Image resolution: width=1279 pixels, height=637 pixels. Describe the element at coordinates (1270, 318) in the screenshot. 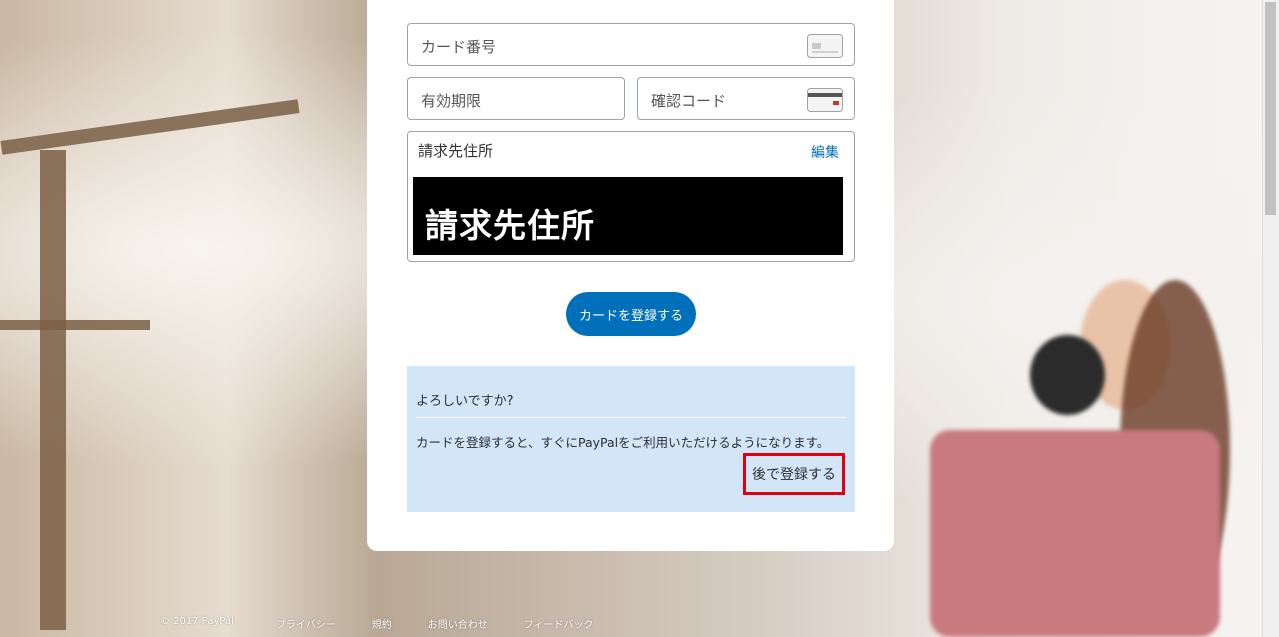

I see `vertical-scrollbar` at that location.